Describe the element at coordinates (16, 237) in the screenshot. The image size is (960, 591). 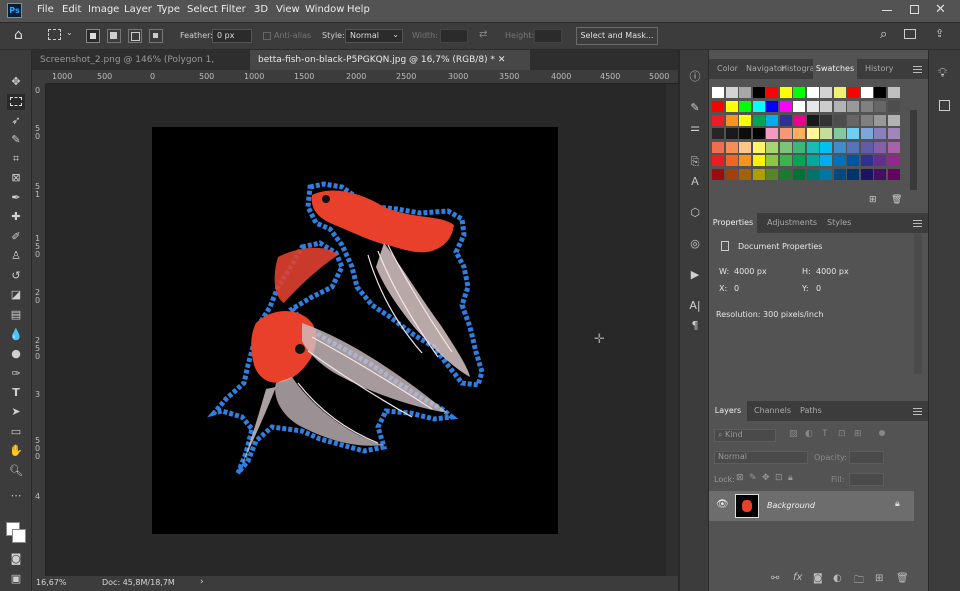
I see `brush-tool-icon: ✐` at that location.